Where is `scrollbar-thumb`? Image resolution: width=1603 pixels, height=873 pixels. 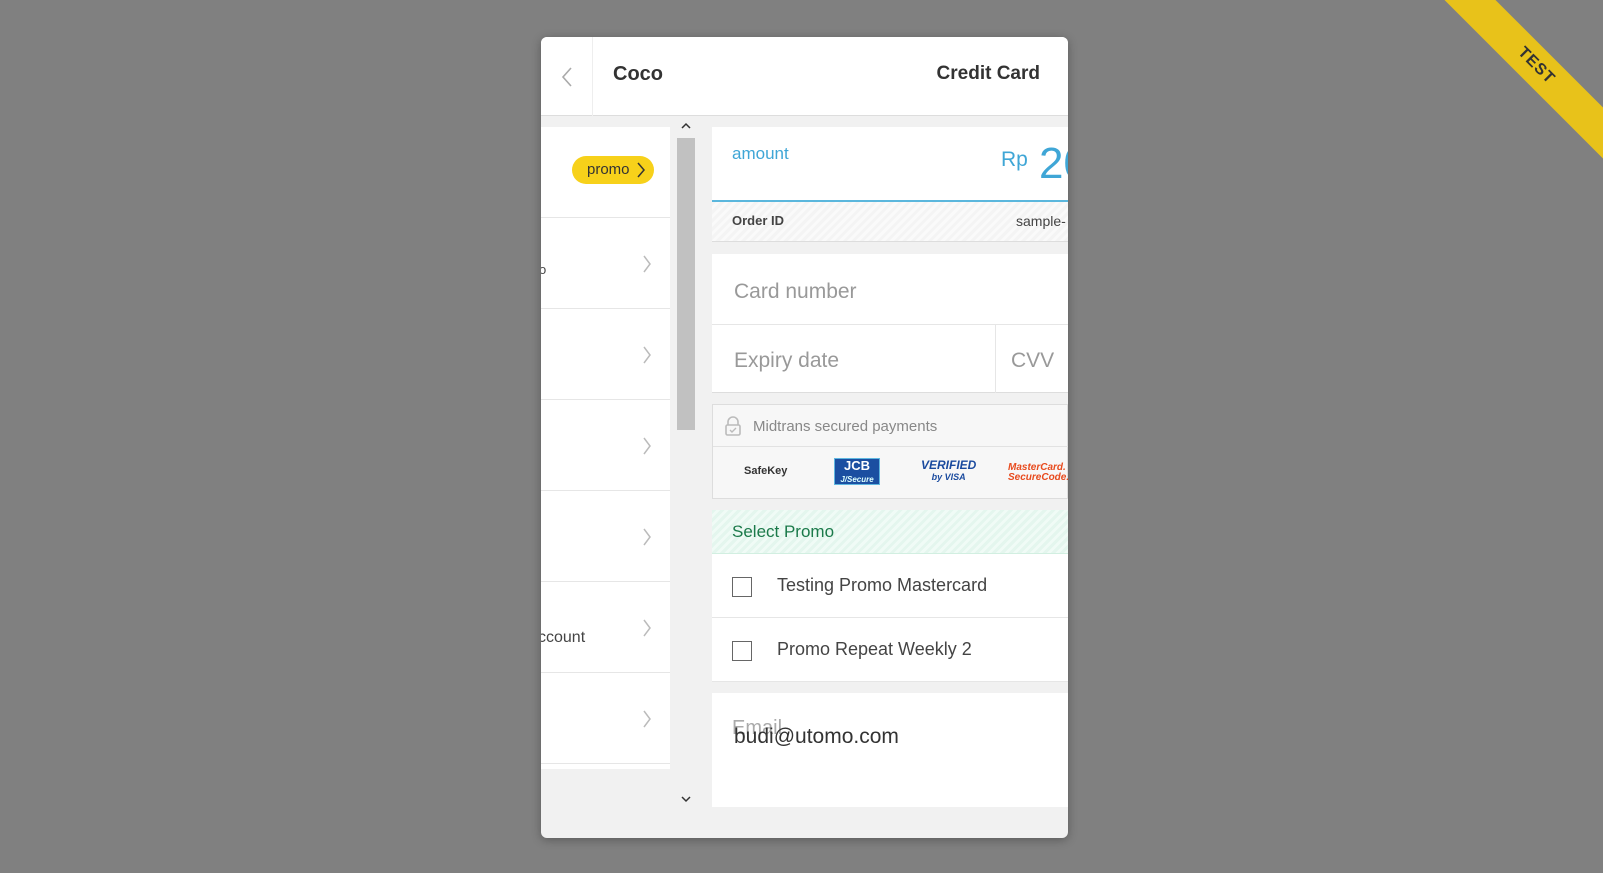
scrollbar-thumb is located at coordinates (686, 284).